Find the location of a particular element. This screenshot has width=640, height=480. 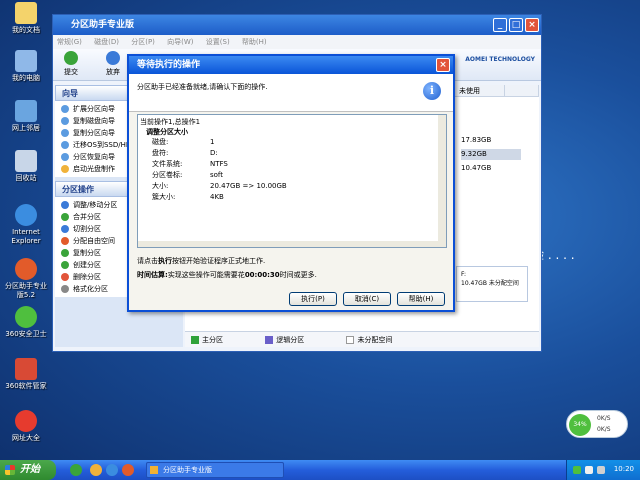

hint-post: 按钮开始验证程序正式地工作. is located at coordinates (219, 261).